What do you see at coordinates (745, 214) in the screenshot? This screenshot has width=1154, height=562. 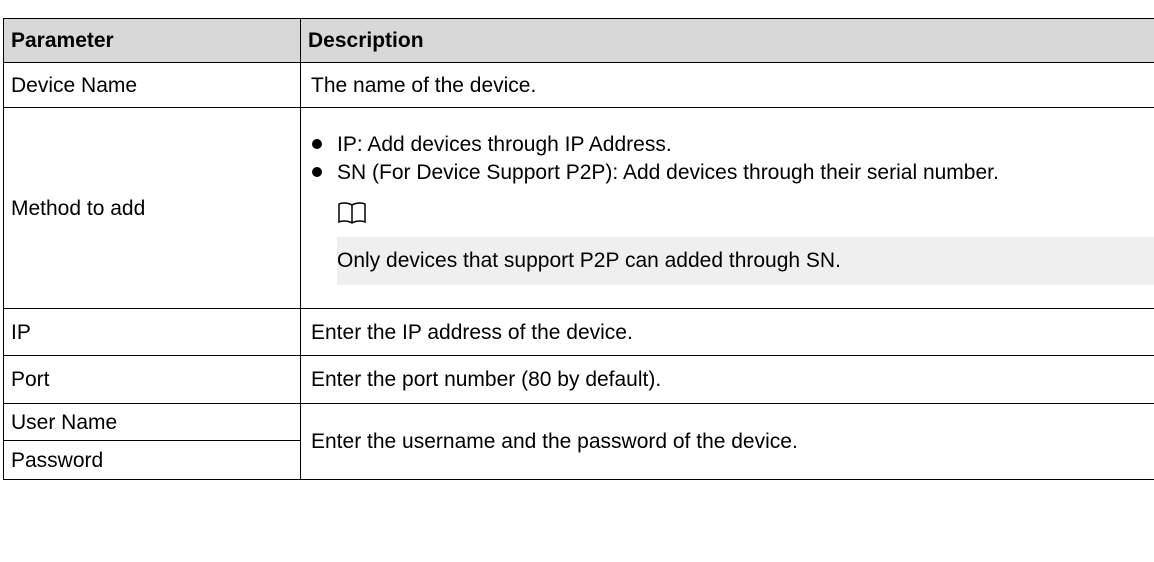 I see `note-icon-container` at bounding box center [745, 214].